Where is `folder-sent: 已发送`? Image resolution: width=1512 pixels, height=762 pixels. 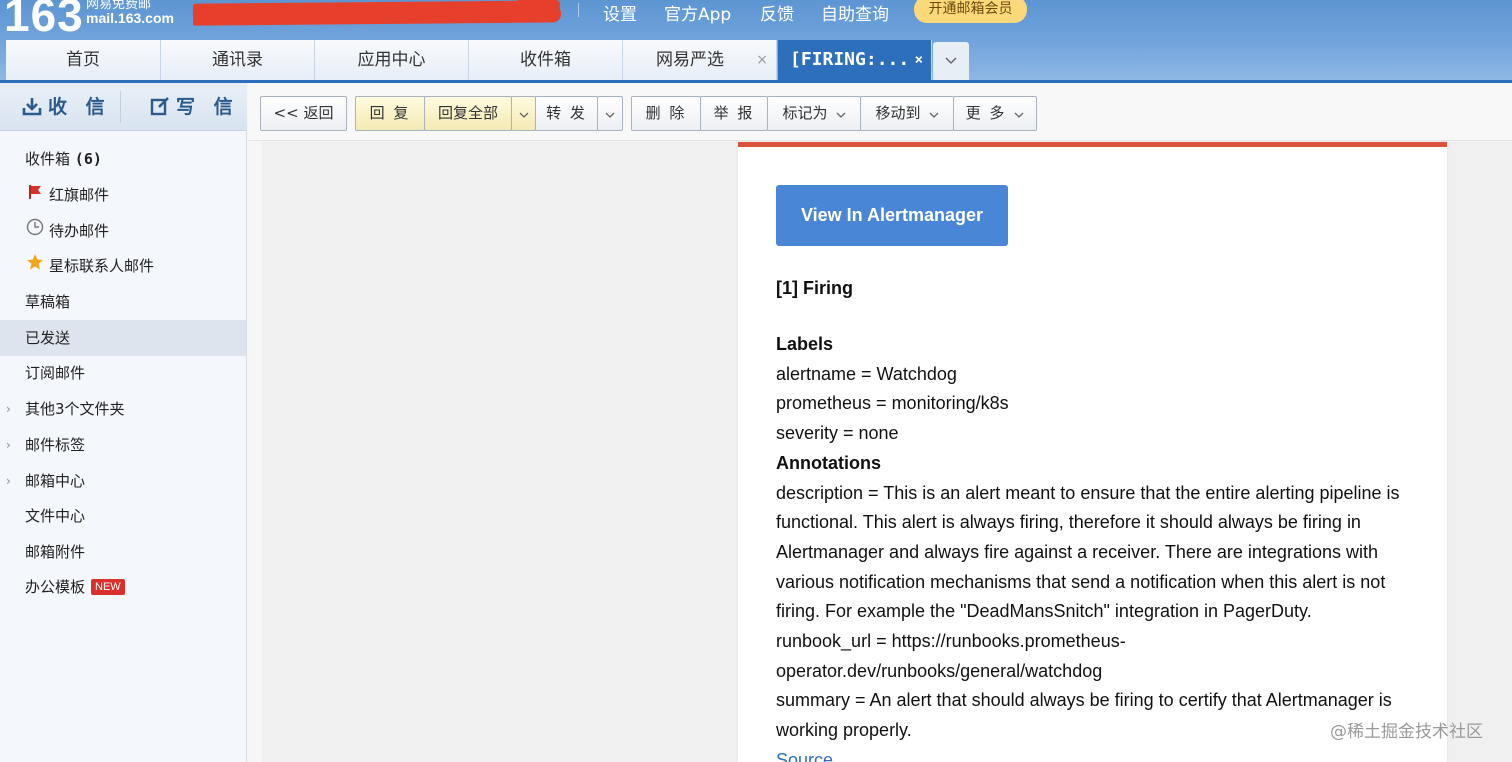
folder-sent: 已发送 is located at coordinates (123, 338).